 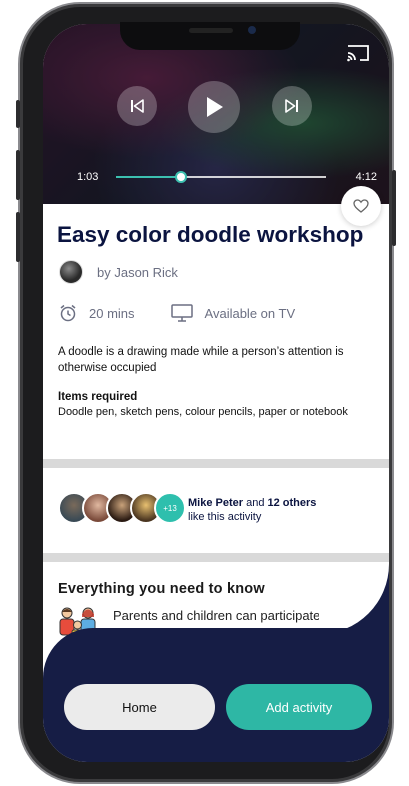 What do you see at coordinates (88, 177) in the screenshot?
I see `current-time: 1:03` at bounding box center [88, 177].